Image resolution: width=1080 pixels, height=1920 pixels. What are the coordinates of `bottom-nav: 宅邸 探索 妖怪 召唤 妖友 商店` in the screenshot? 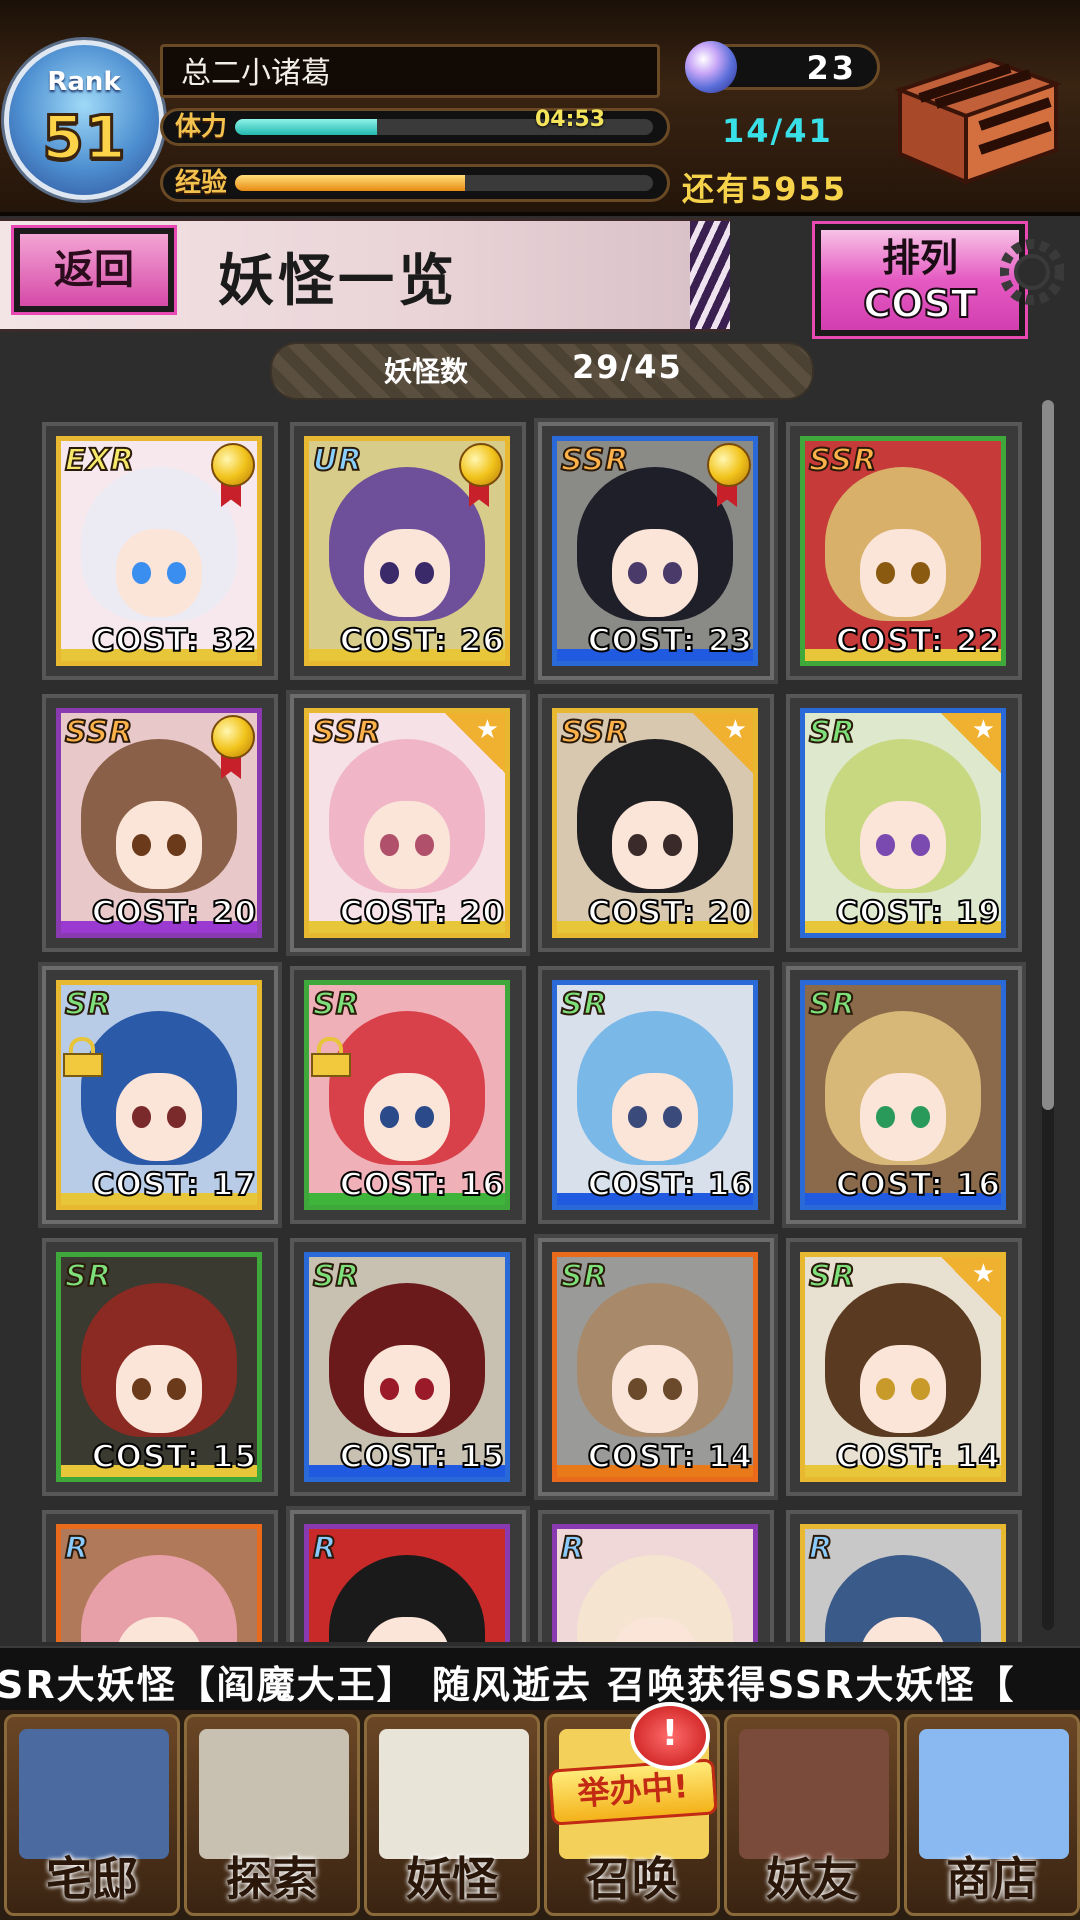 It's located at (540, 1815).